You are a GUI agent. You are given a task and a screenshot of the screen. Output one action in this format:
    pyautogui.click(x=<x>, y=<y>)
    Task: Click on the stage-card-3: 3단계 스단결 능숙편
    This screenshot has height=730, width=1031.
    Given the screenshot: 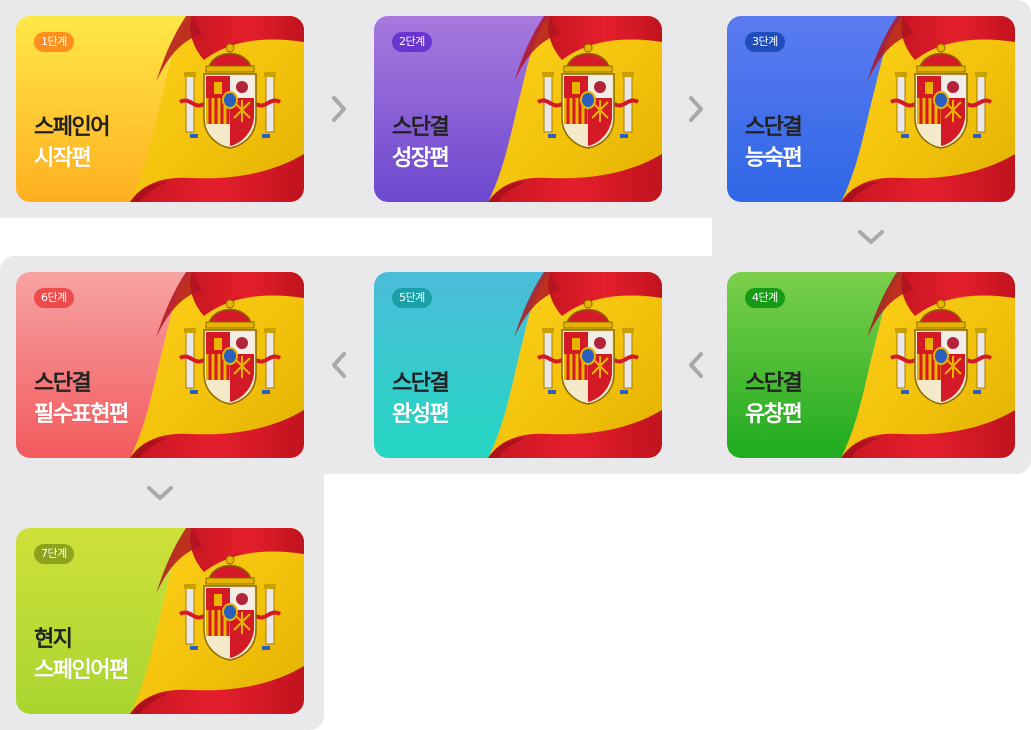 What is the action you would take?
    pyautogui.click(x=871, y=109)
    